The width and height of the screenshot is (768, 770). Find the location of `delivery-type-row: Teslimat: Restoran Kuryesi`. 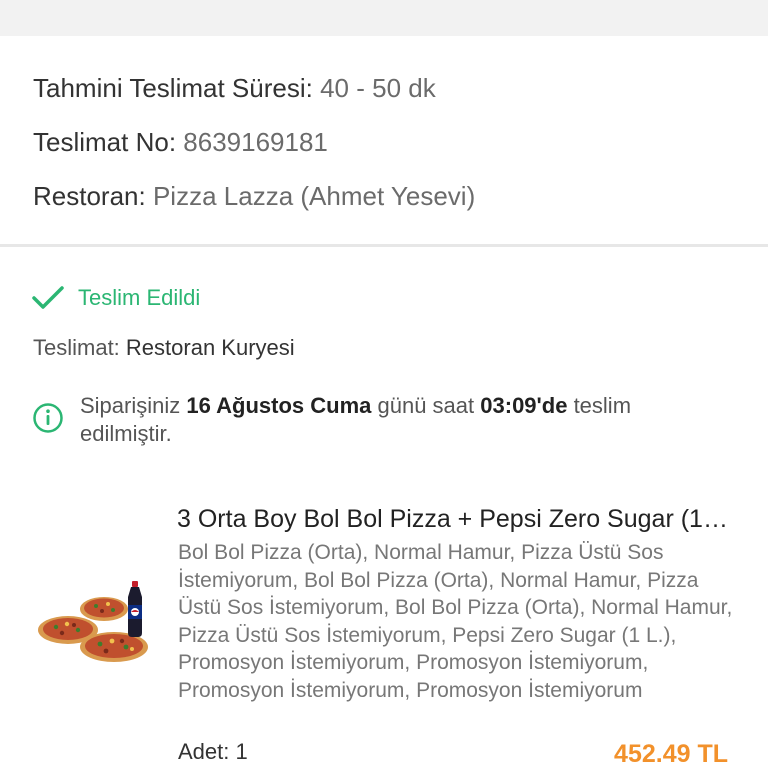

delivery-type-row: Teslimat: Restoran Kuryesi is located at coordinates (164, 348).